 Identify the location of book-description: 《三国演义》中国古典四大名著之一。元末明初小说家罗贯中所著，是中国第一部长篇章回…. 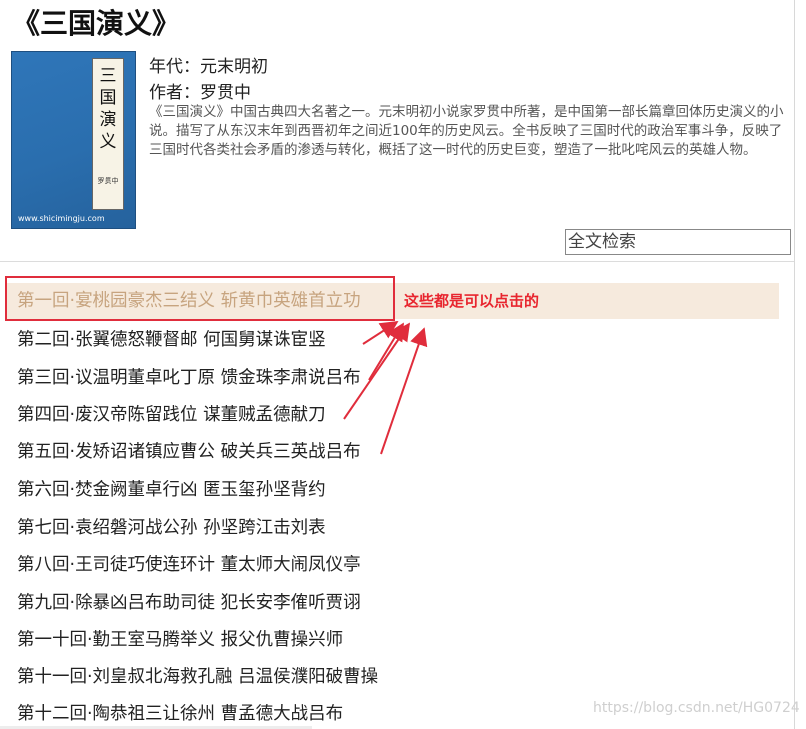
(466, 131).